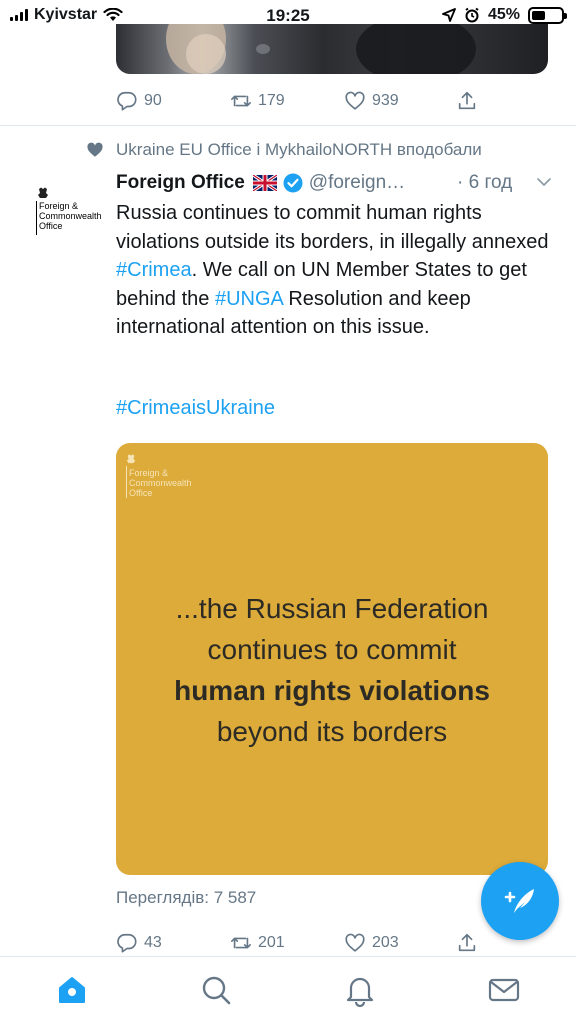 This screenshot has width=576, height=1024. Describe the element at coordinates (59, 206) in the screenshot. I see `avatar-text-line: Foreign &` at that location.